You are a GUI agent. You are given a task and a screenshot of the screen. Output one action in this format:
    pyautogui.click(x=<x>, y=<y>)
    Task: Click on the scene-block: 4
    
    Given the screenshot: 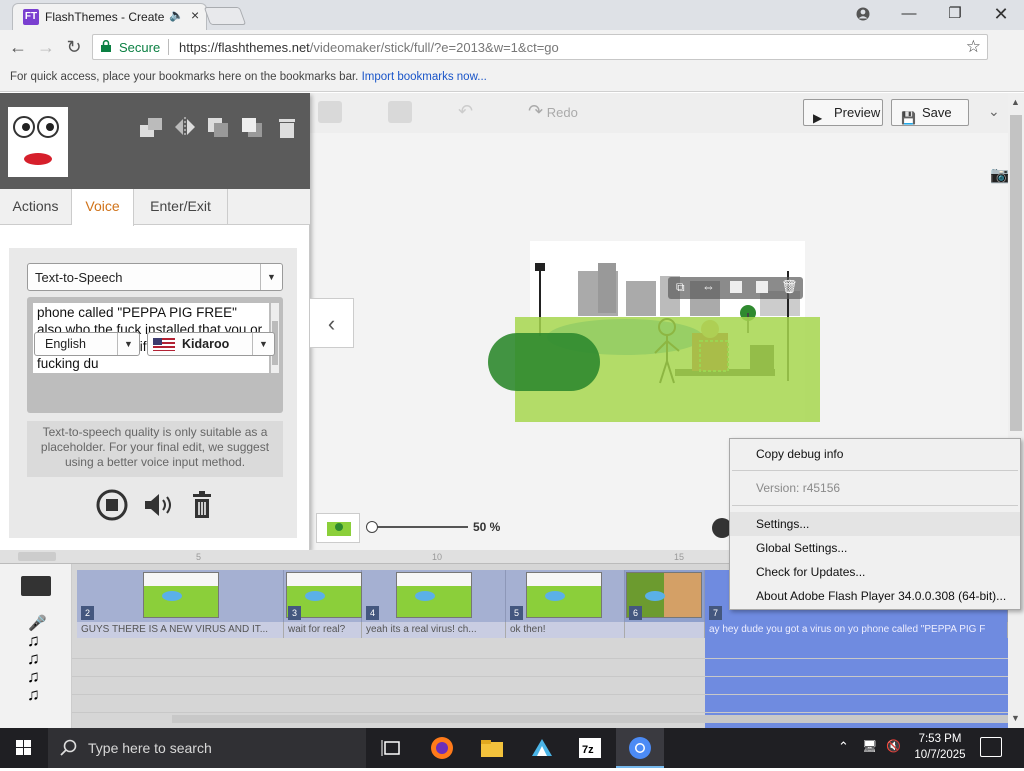 What is the action you would take?
    pyautogui.click(x=434, y=596)
    